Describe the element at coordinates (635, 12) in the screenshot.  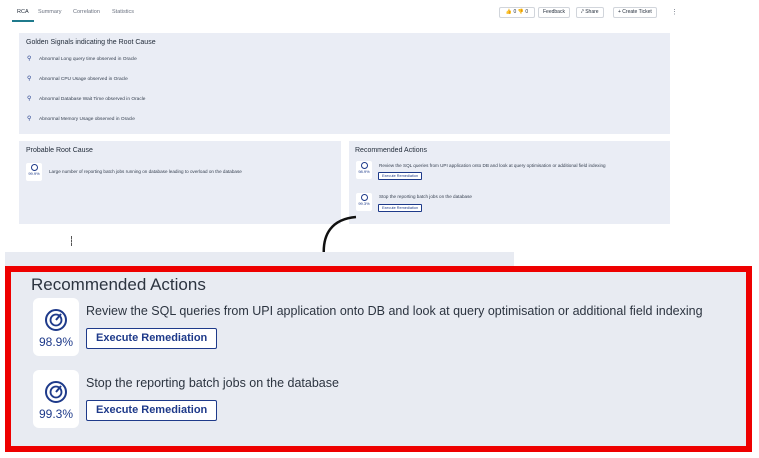
I see `create-ticket-button: + Create Ticket` at that location.